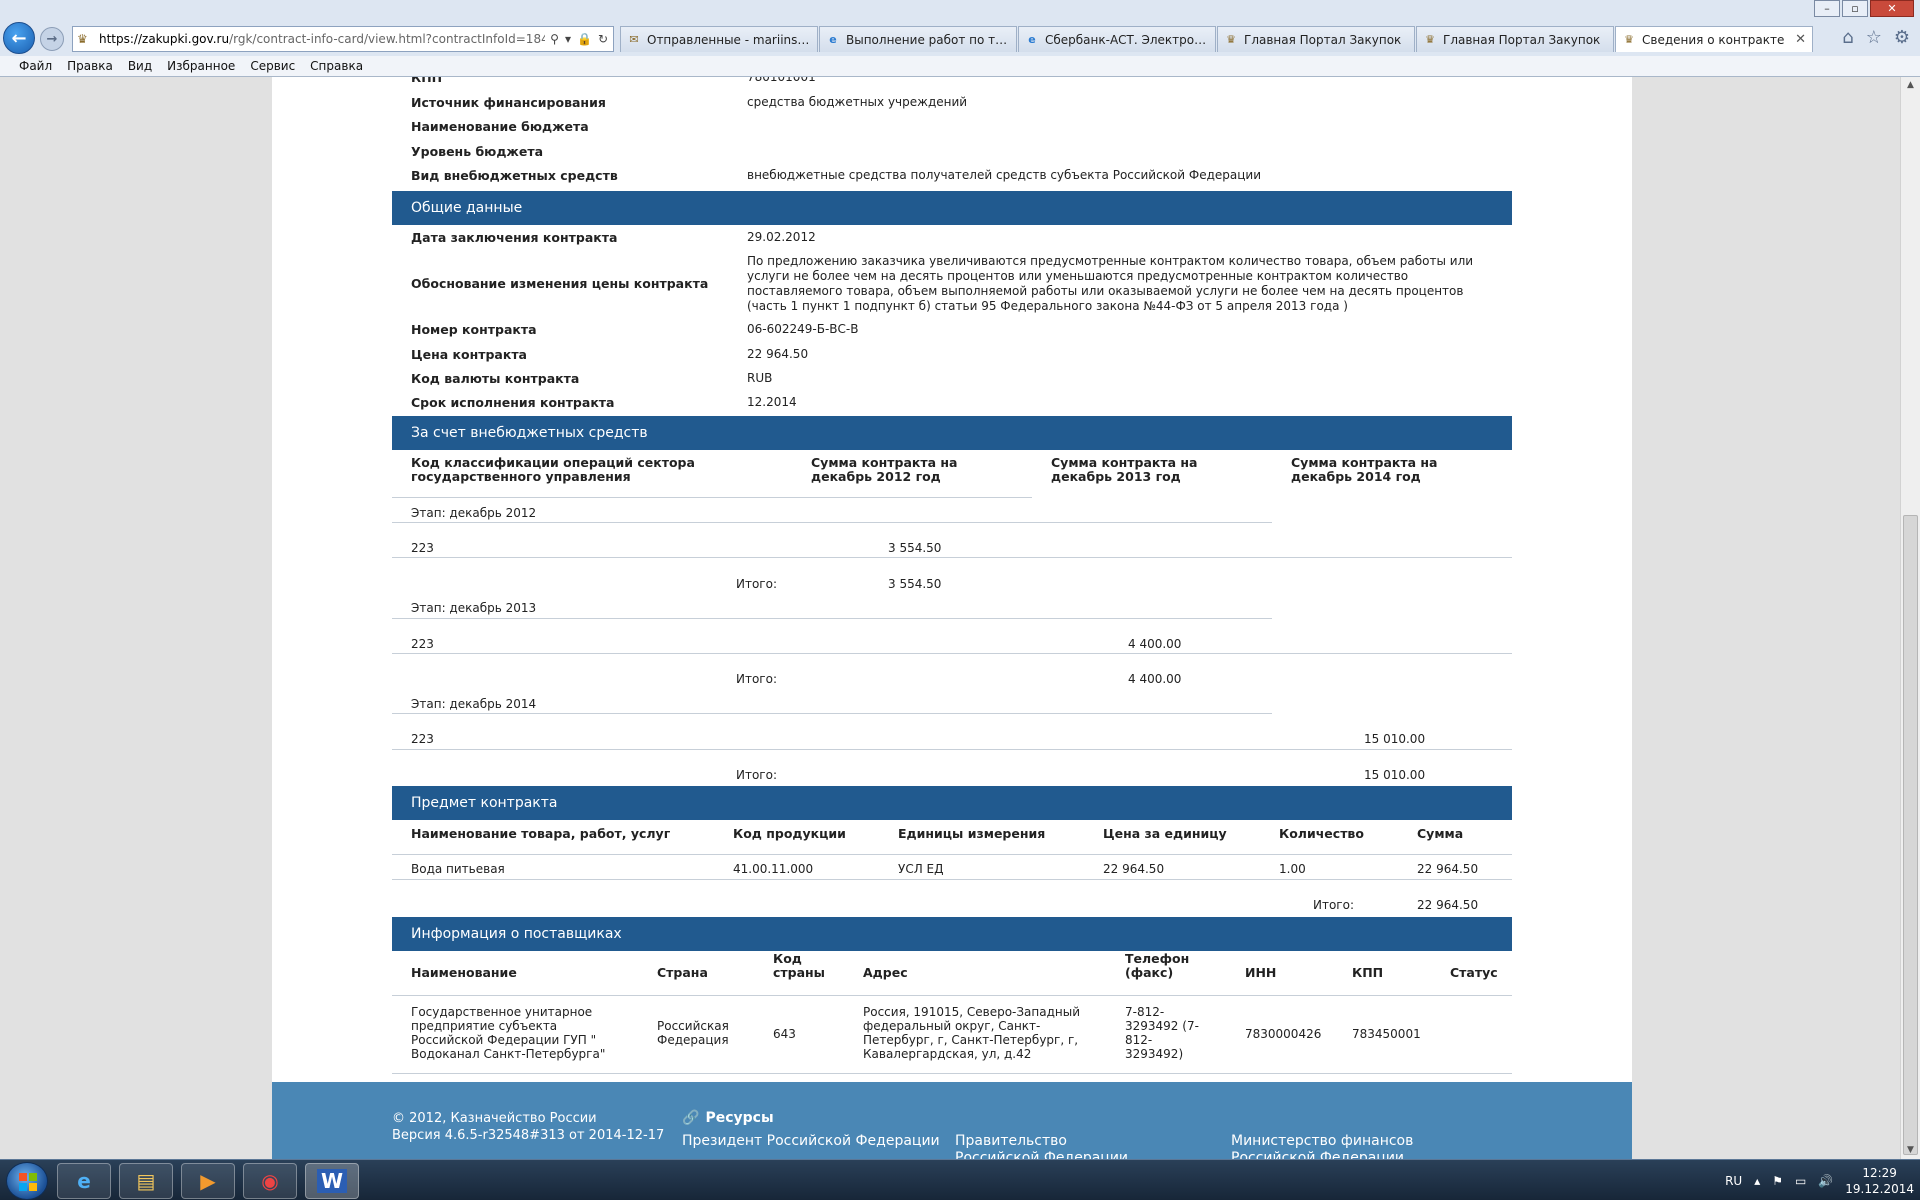  I want to click on suppliers-section-header: Информация о поставщиках, so click(952, 934).